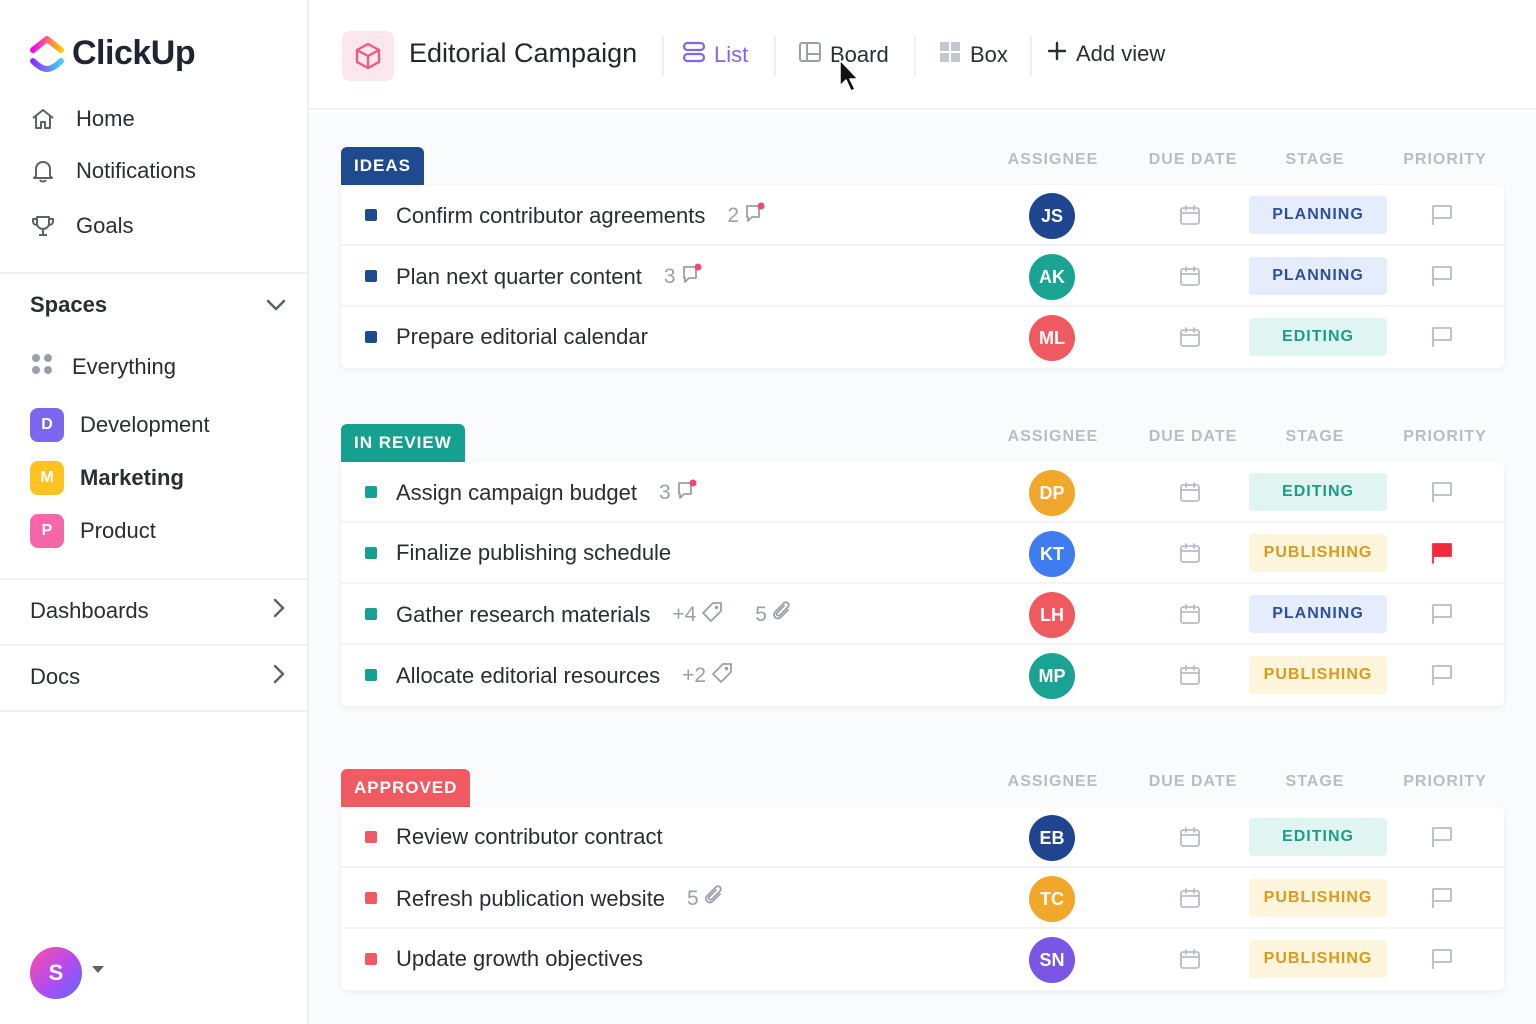 This screenshot has width=1536, height=1024. I want to click on group-status-pill: IDEAS, so click(382, 166).